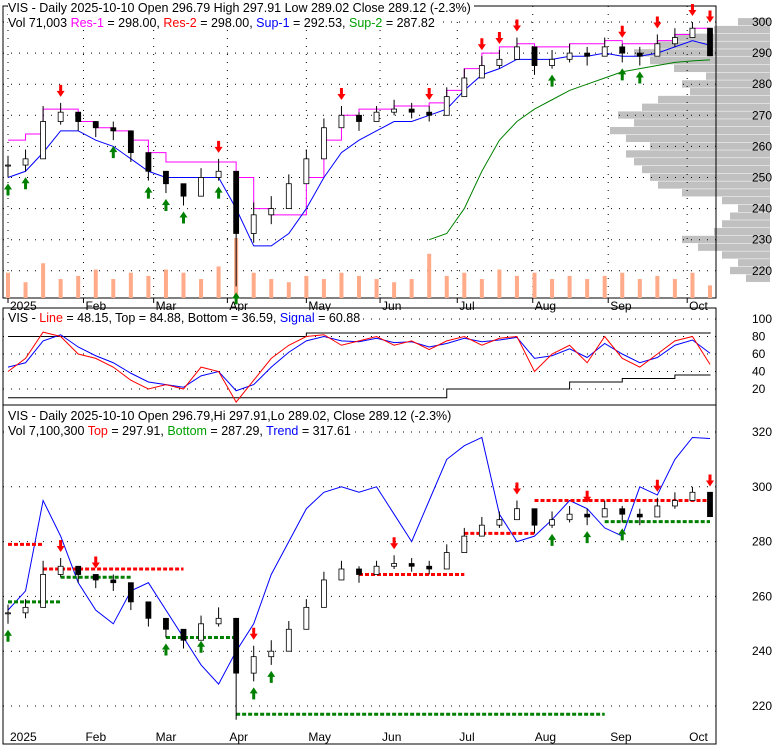 This screenshot has height=745, width=780. I want to click on x-tick-label-bottom: Apr, so click(238, 737).